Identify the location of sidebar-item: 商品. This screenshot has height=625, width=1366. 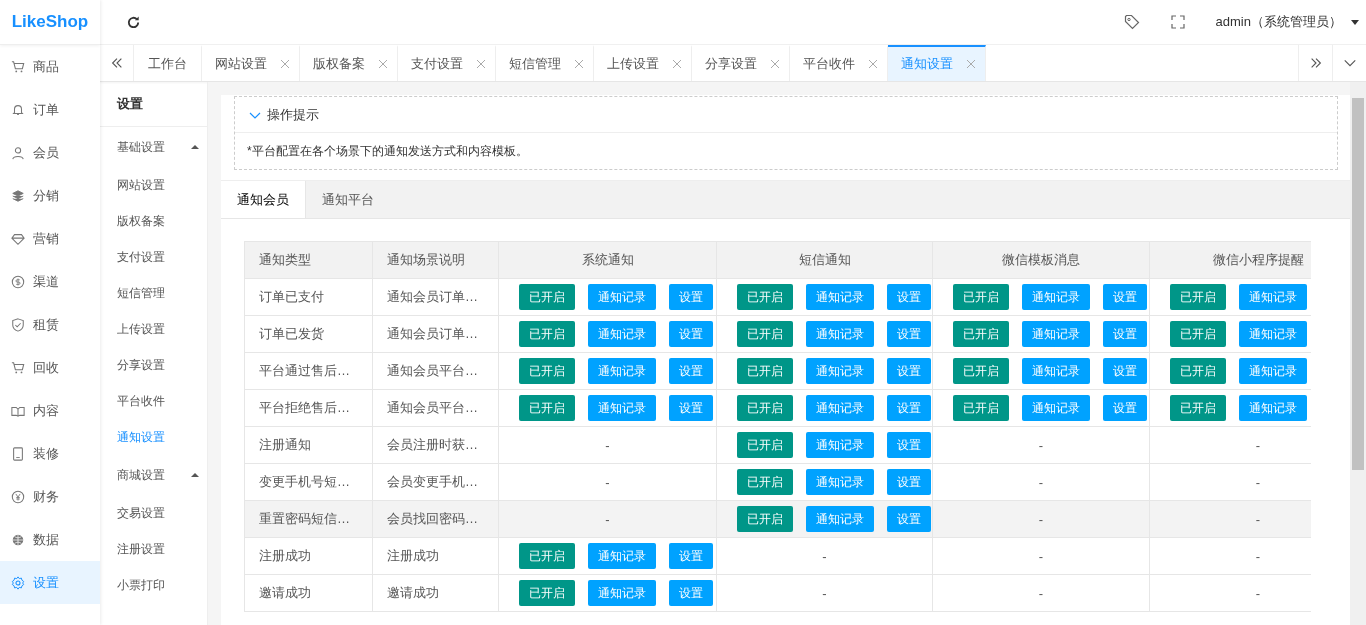
(50, 66).